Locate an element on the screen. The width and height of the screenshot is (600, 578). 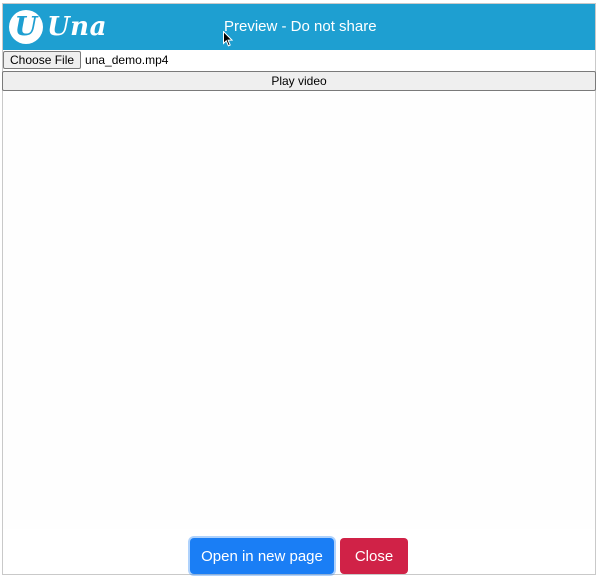
close-button: Close is located at coordinates (374, 556).